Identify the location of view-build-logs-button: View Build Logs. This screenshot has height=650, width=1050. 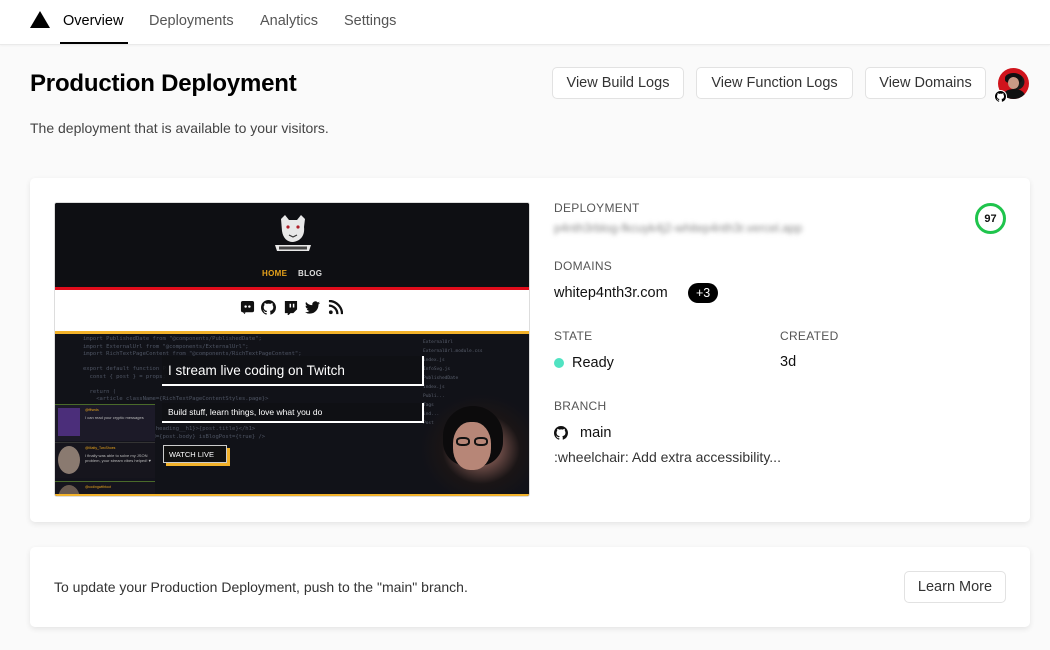
(618, 83).